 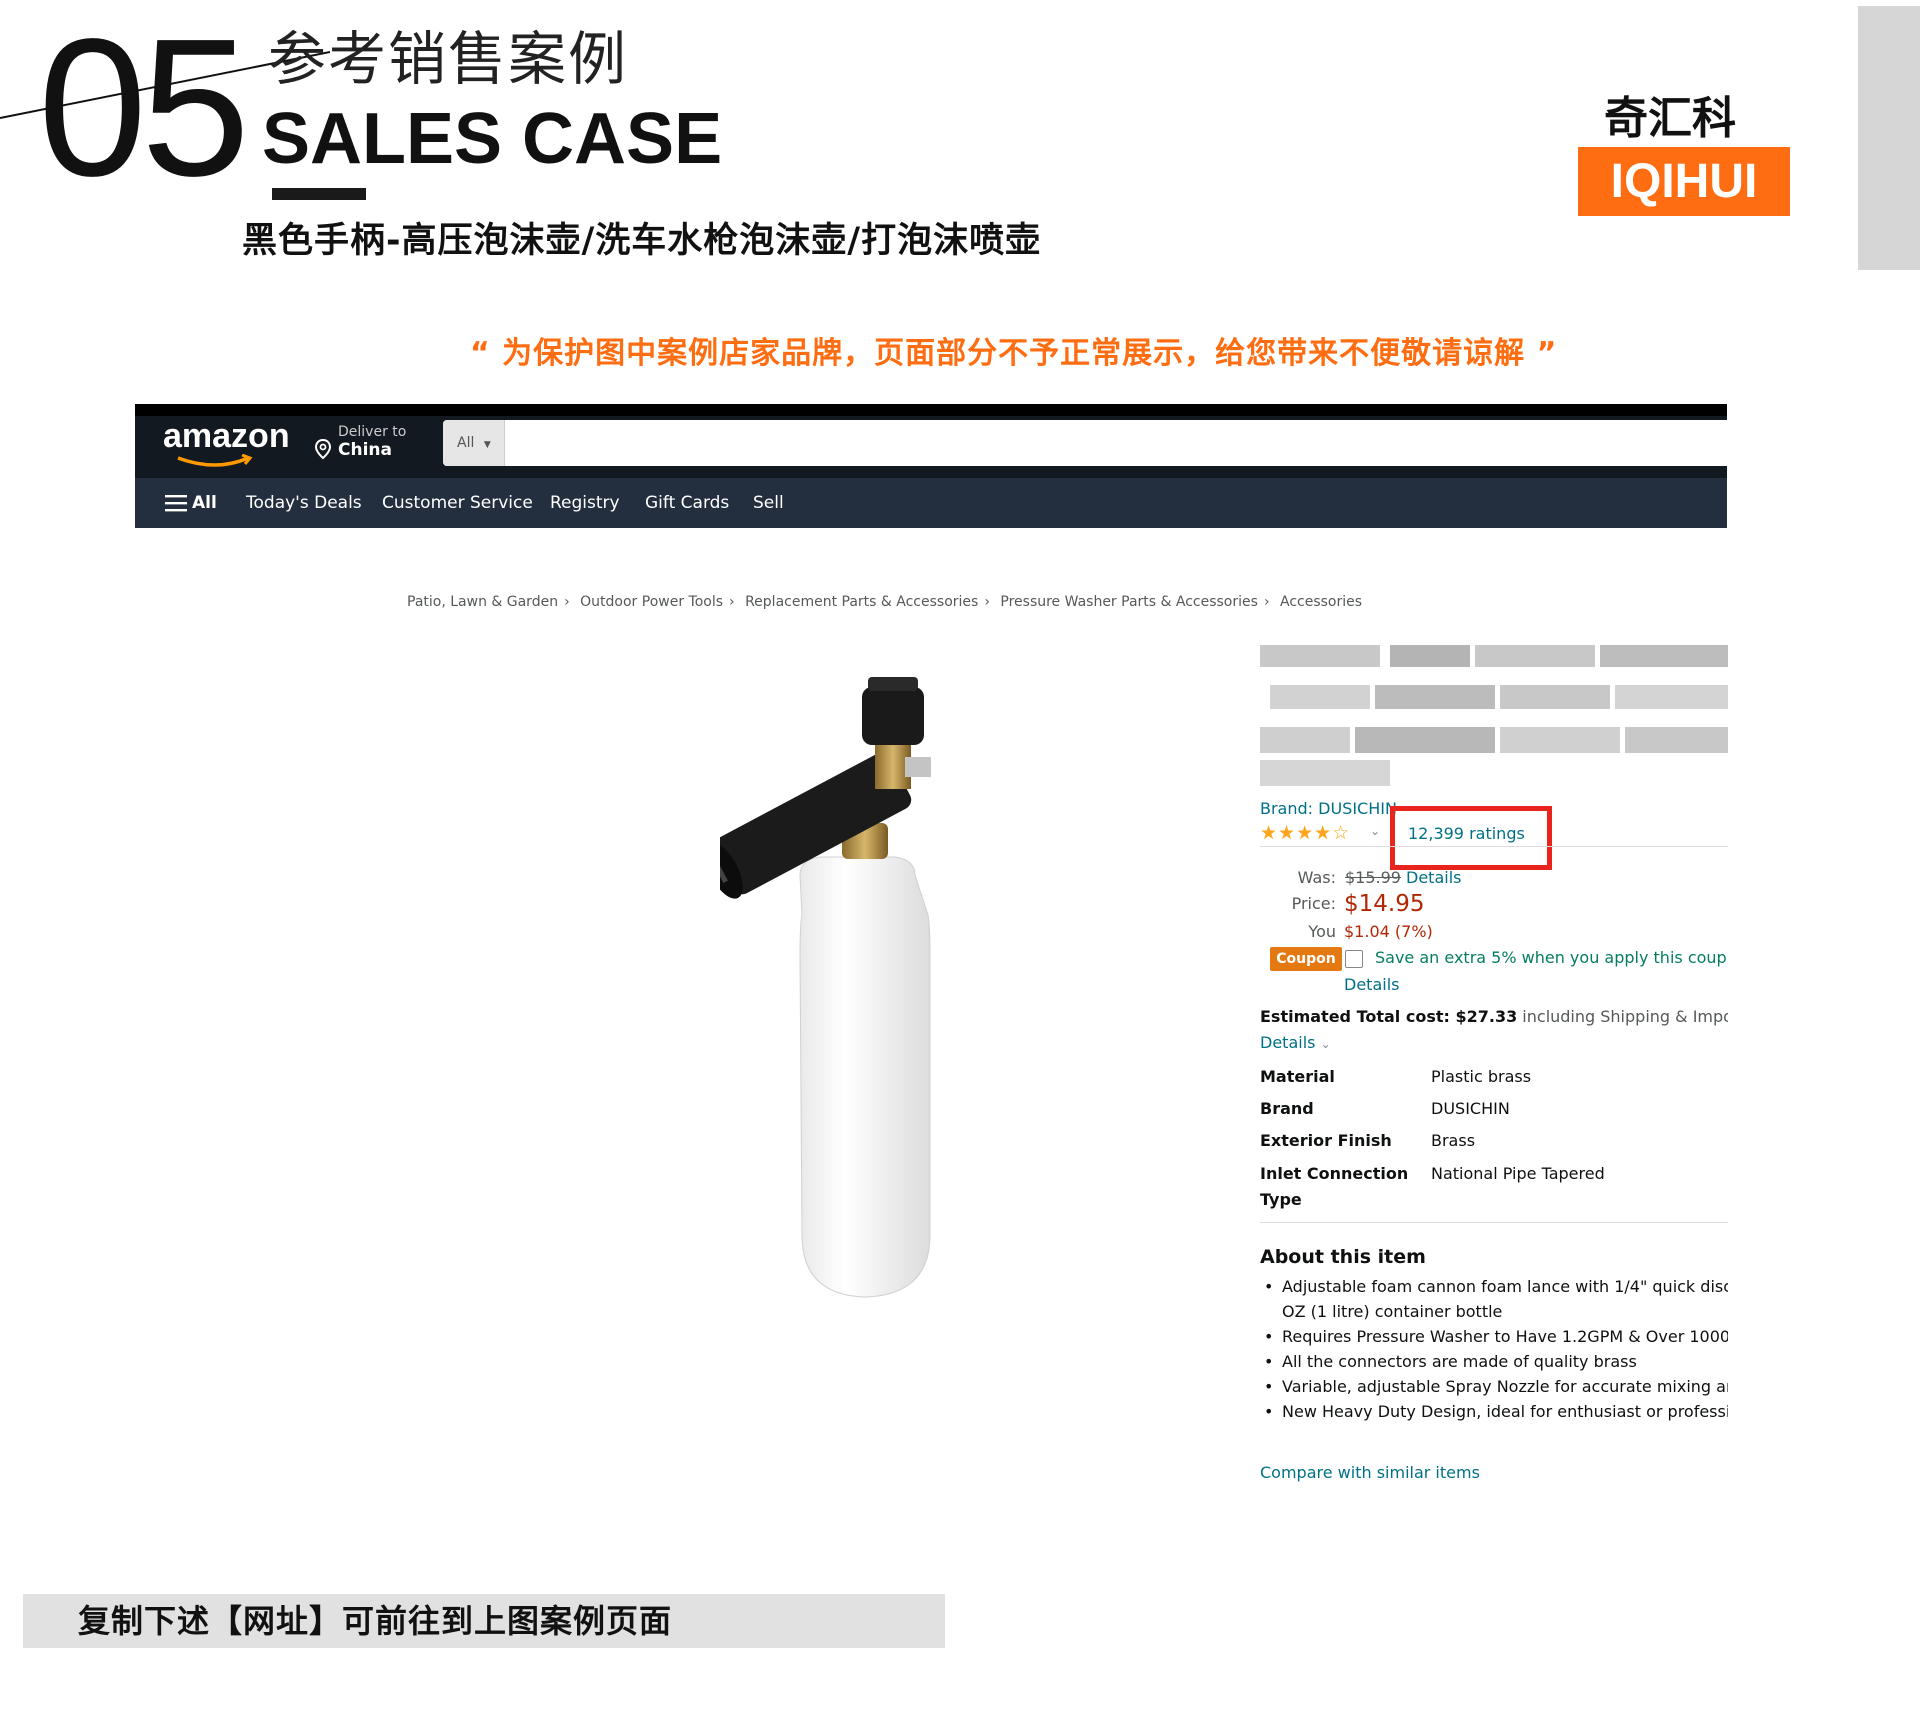 What do you see at coordinates (176, 503) in the screenshot?
I see `menu-icon` at bounding box center [176, 503].